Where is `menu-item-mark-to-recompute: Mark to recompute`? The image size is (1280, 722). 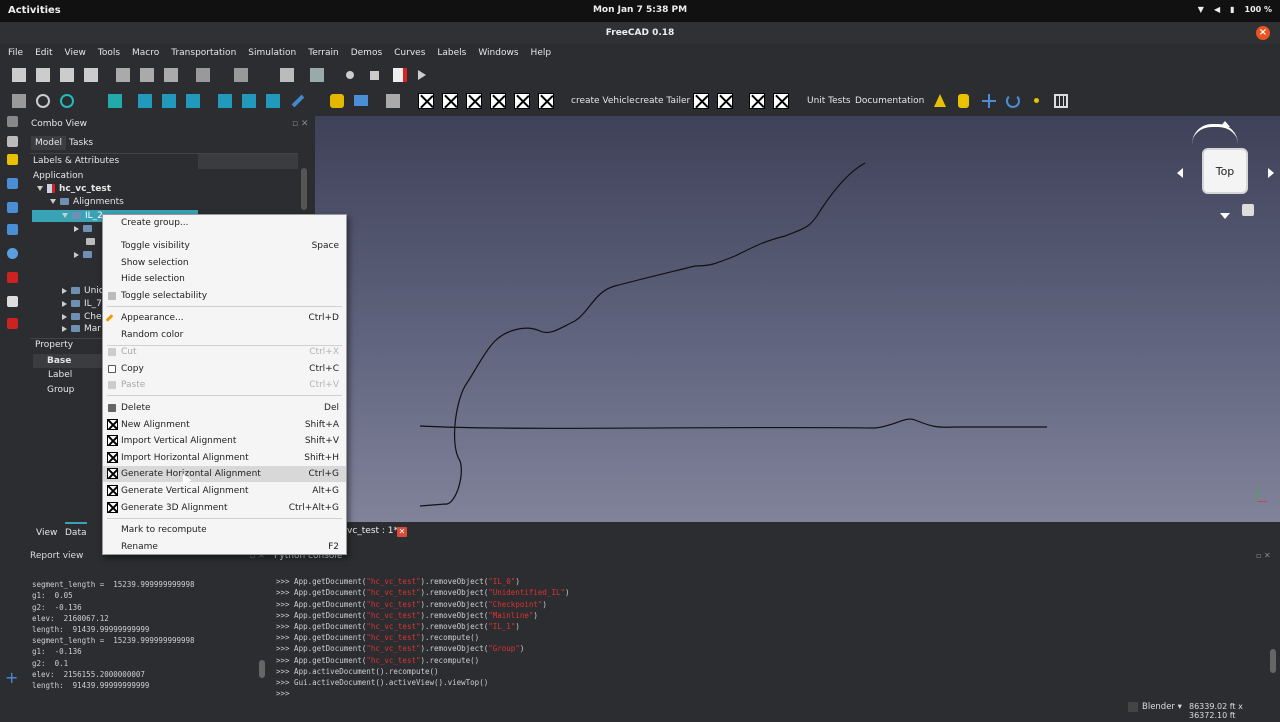 menu-item-mark-to-recompute: Mark to recompute is located at coordinates (224, 530).